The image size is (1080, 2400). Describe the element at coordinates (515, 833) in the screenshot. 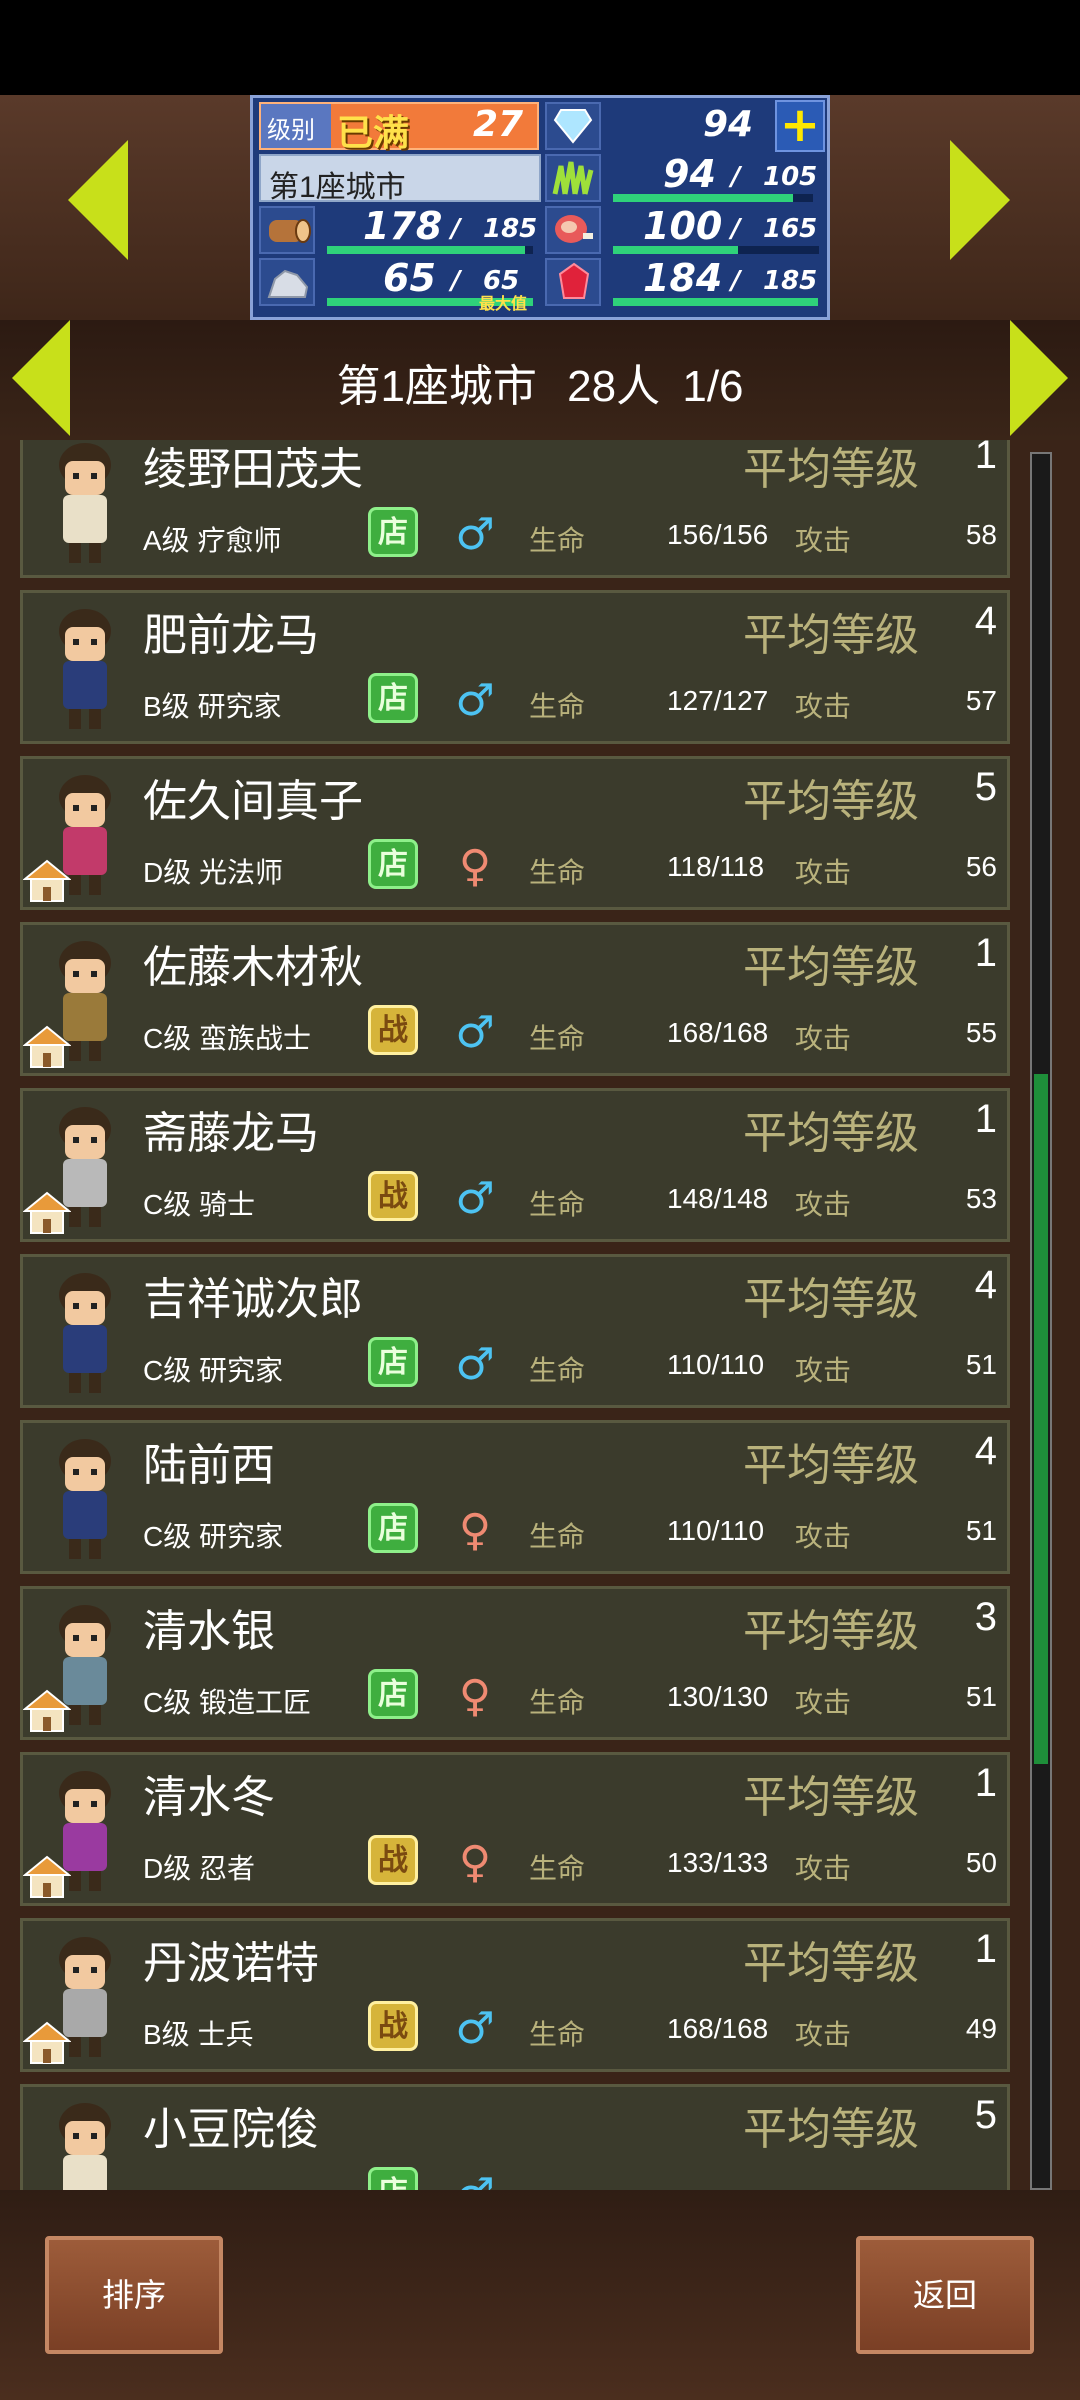

I see `resident-row: 佐久间真子 平均等级 5 D级 光法师 店 ♀ 生命 118/118 攻击 56` at that location.